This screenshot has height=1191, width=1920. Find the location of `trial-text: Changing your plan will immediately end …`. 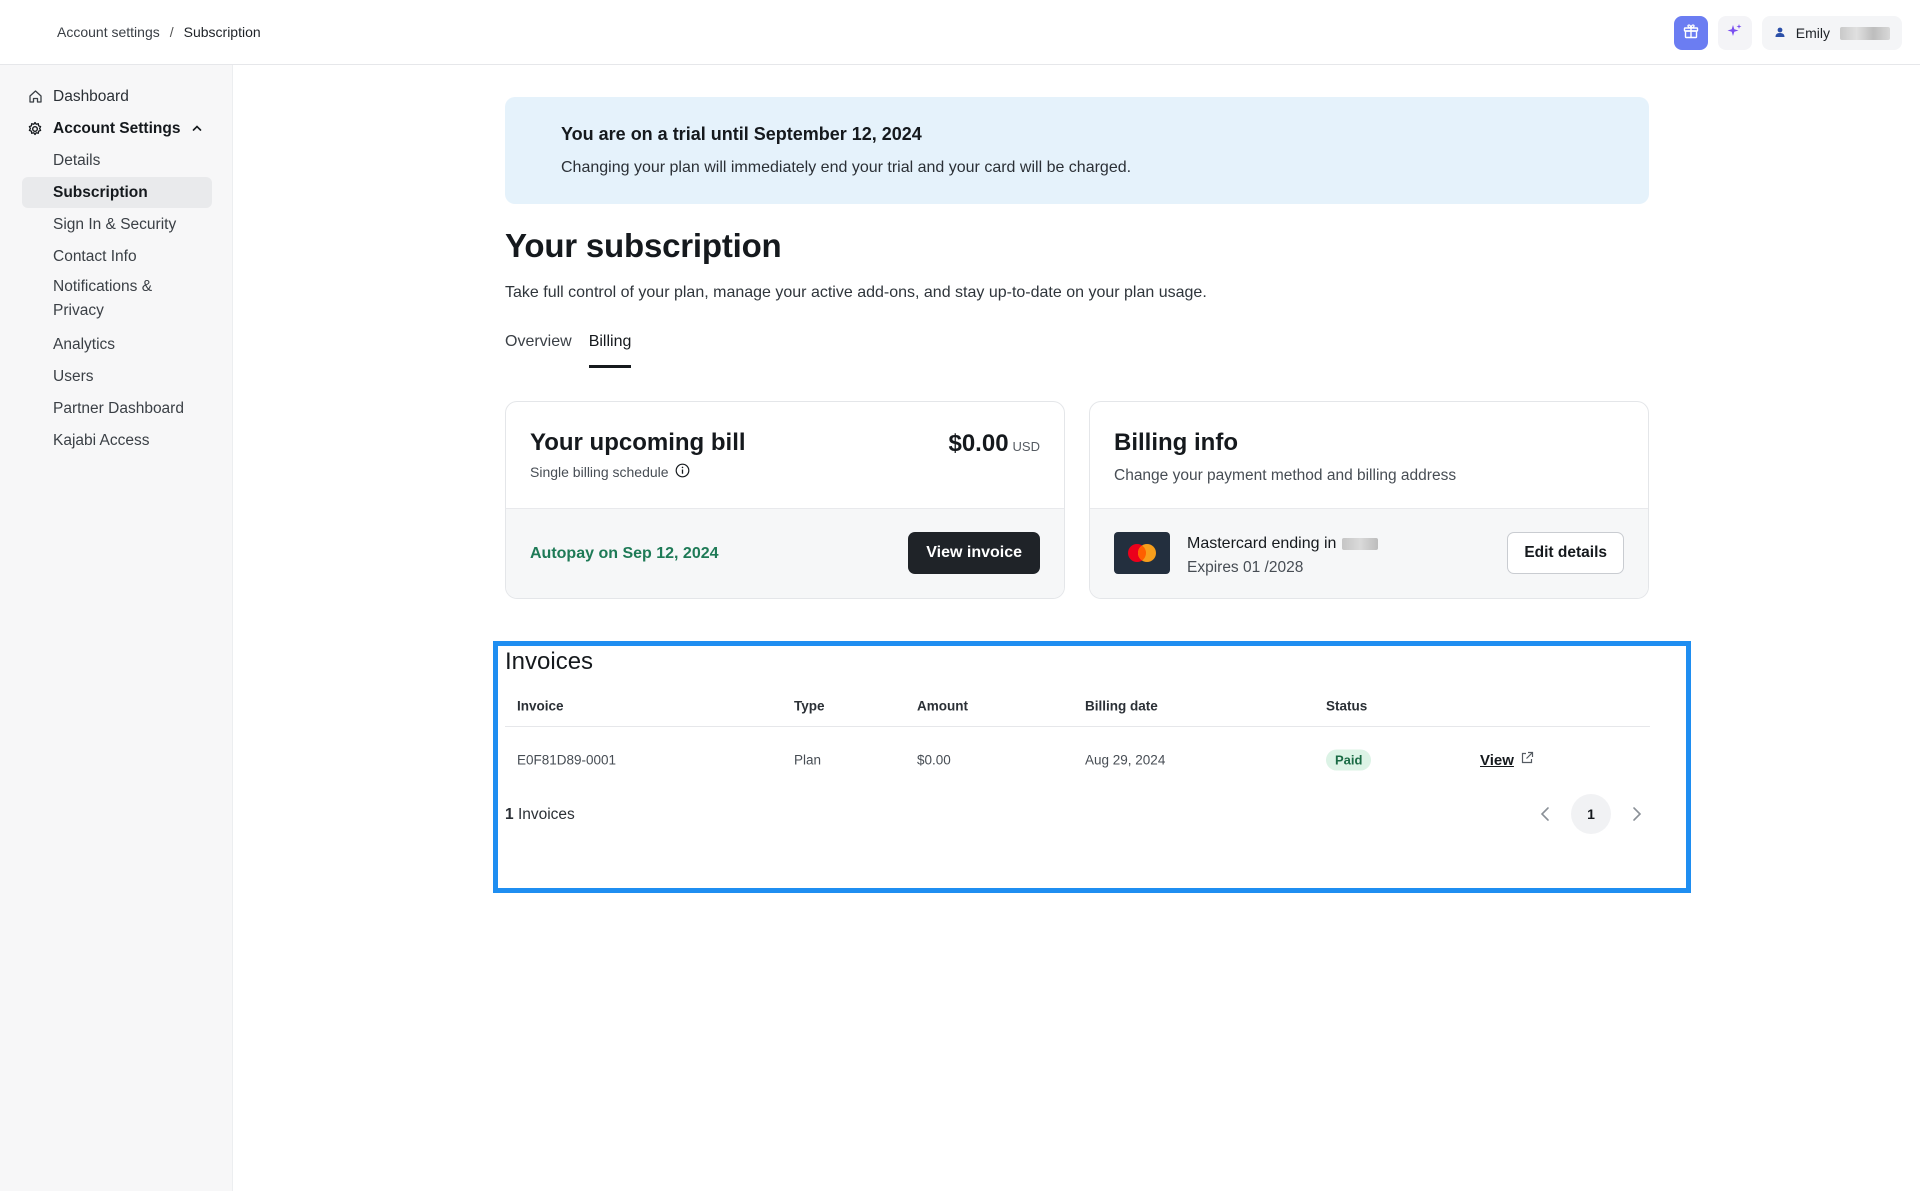

trial-text: Changing your plan will immediately end … is located at coordinates (846, 167).